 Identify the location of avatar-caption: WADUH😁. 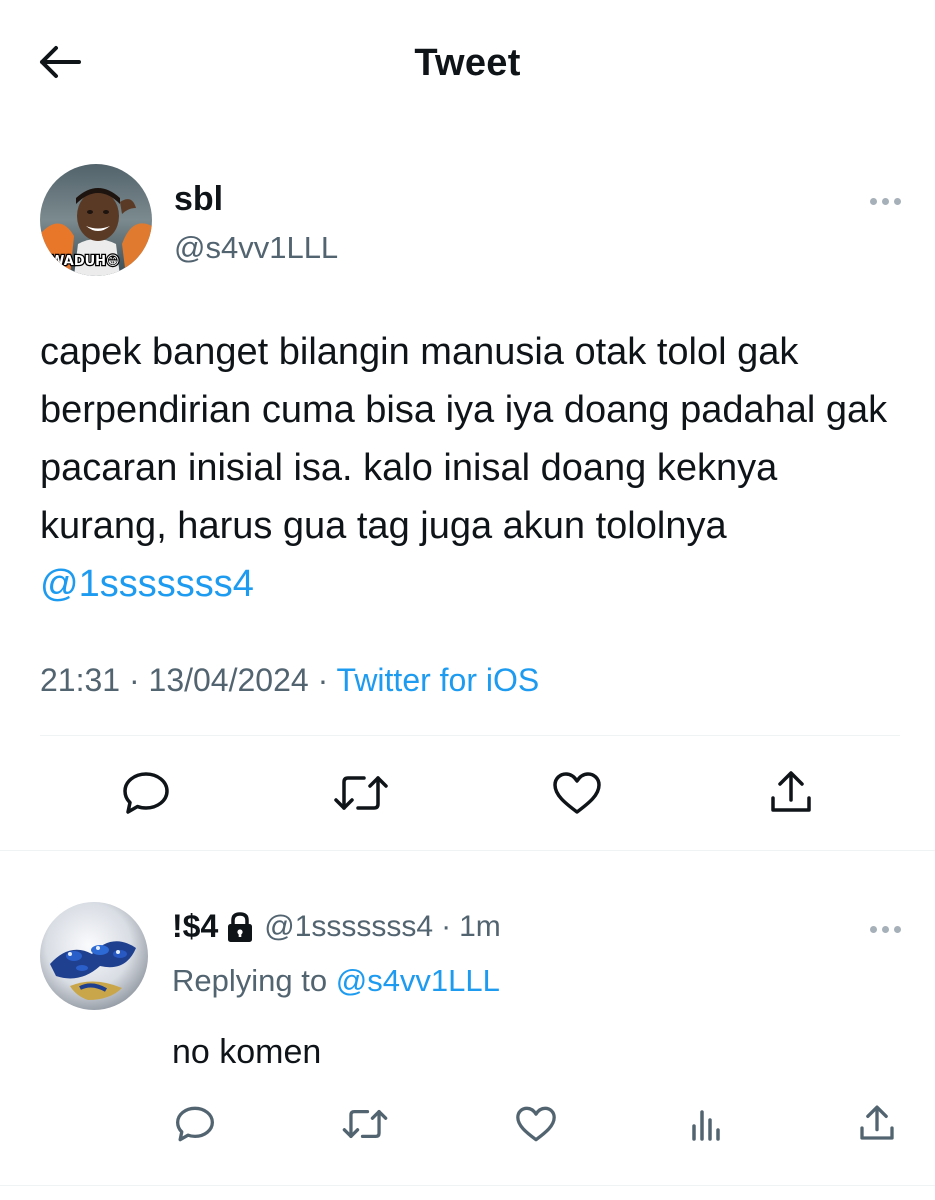
(85, 261).